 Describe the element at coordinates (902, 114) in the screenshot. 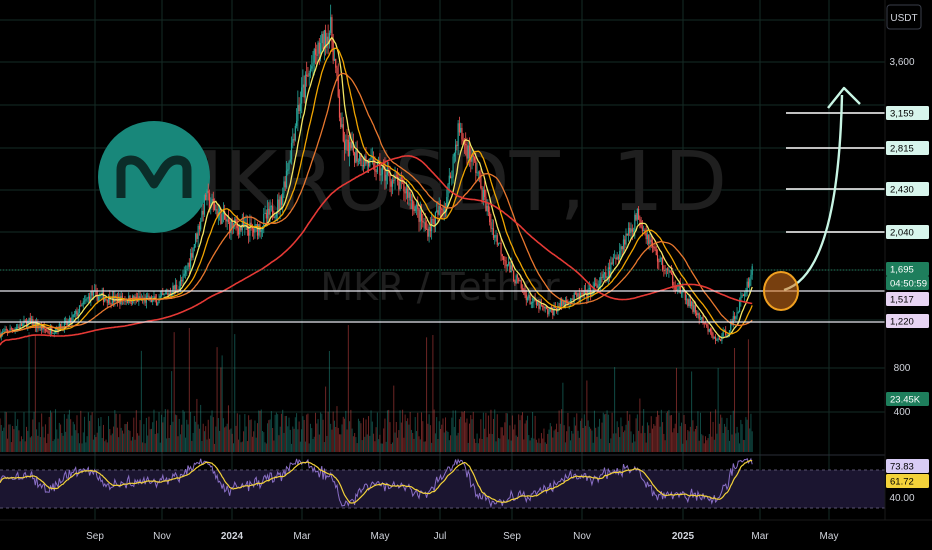

I see `price-badge-text: 3,159` at that location.